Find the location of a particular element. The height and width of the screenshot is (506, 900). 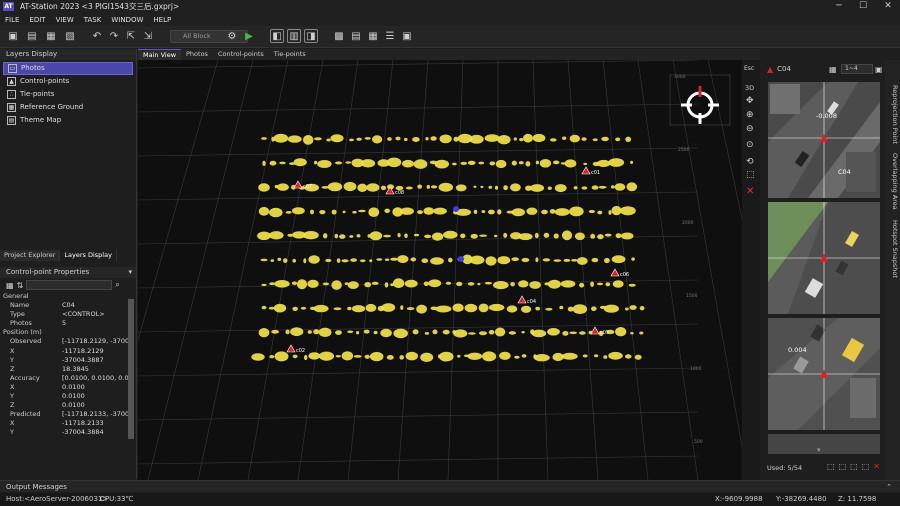

scroll-down-icon: ▾ is located at coordinates (819, 450).